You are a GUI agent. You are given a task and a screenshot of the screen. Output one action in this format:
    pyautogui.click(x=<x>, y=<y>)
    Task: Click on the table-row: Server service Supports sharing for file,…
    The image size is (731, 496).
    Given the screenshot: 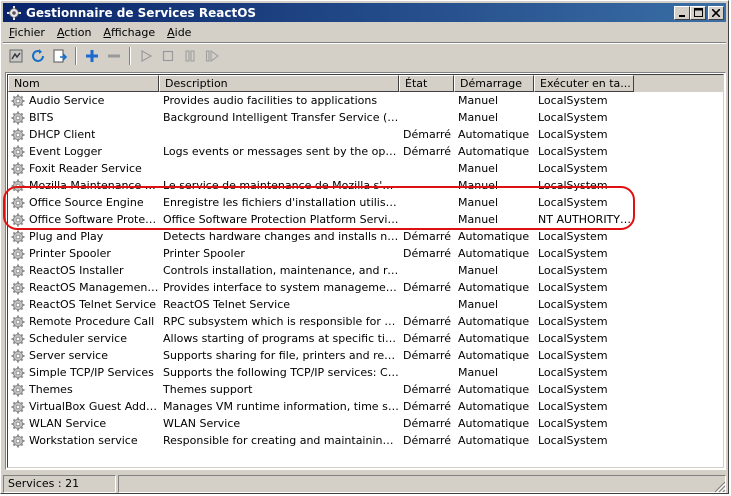 What is the action you would take?
    pyautogui.click(x=365, y=355)
    